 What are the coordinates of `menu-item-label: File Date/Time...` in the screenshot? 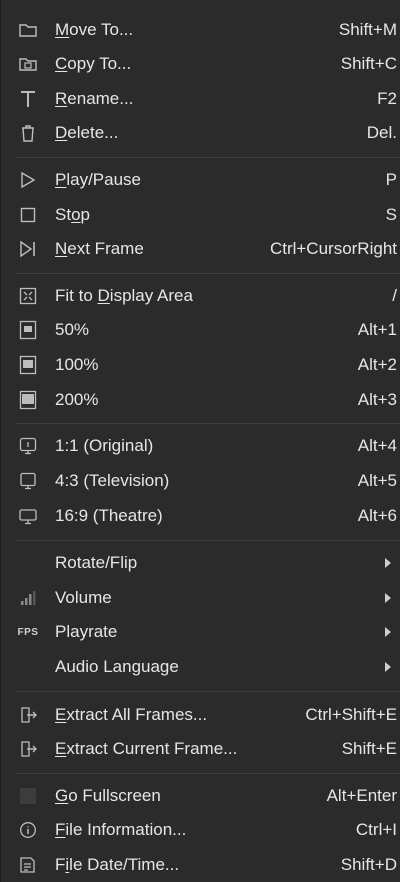 It's located at (117, 864).